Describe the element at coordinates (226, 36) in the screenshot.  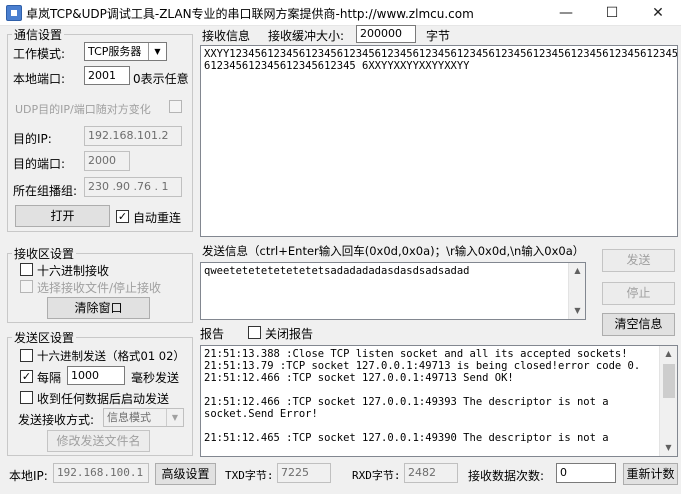
I see `receive-title: 接收信息` at that location.